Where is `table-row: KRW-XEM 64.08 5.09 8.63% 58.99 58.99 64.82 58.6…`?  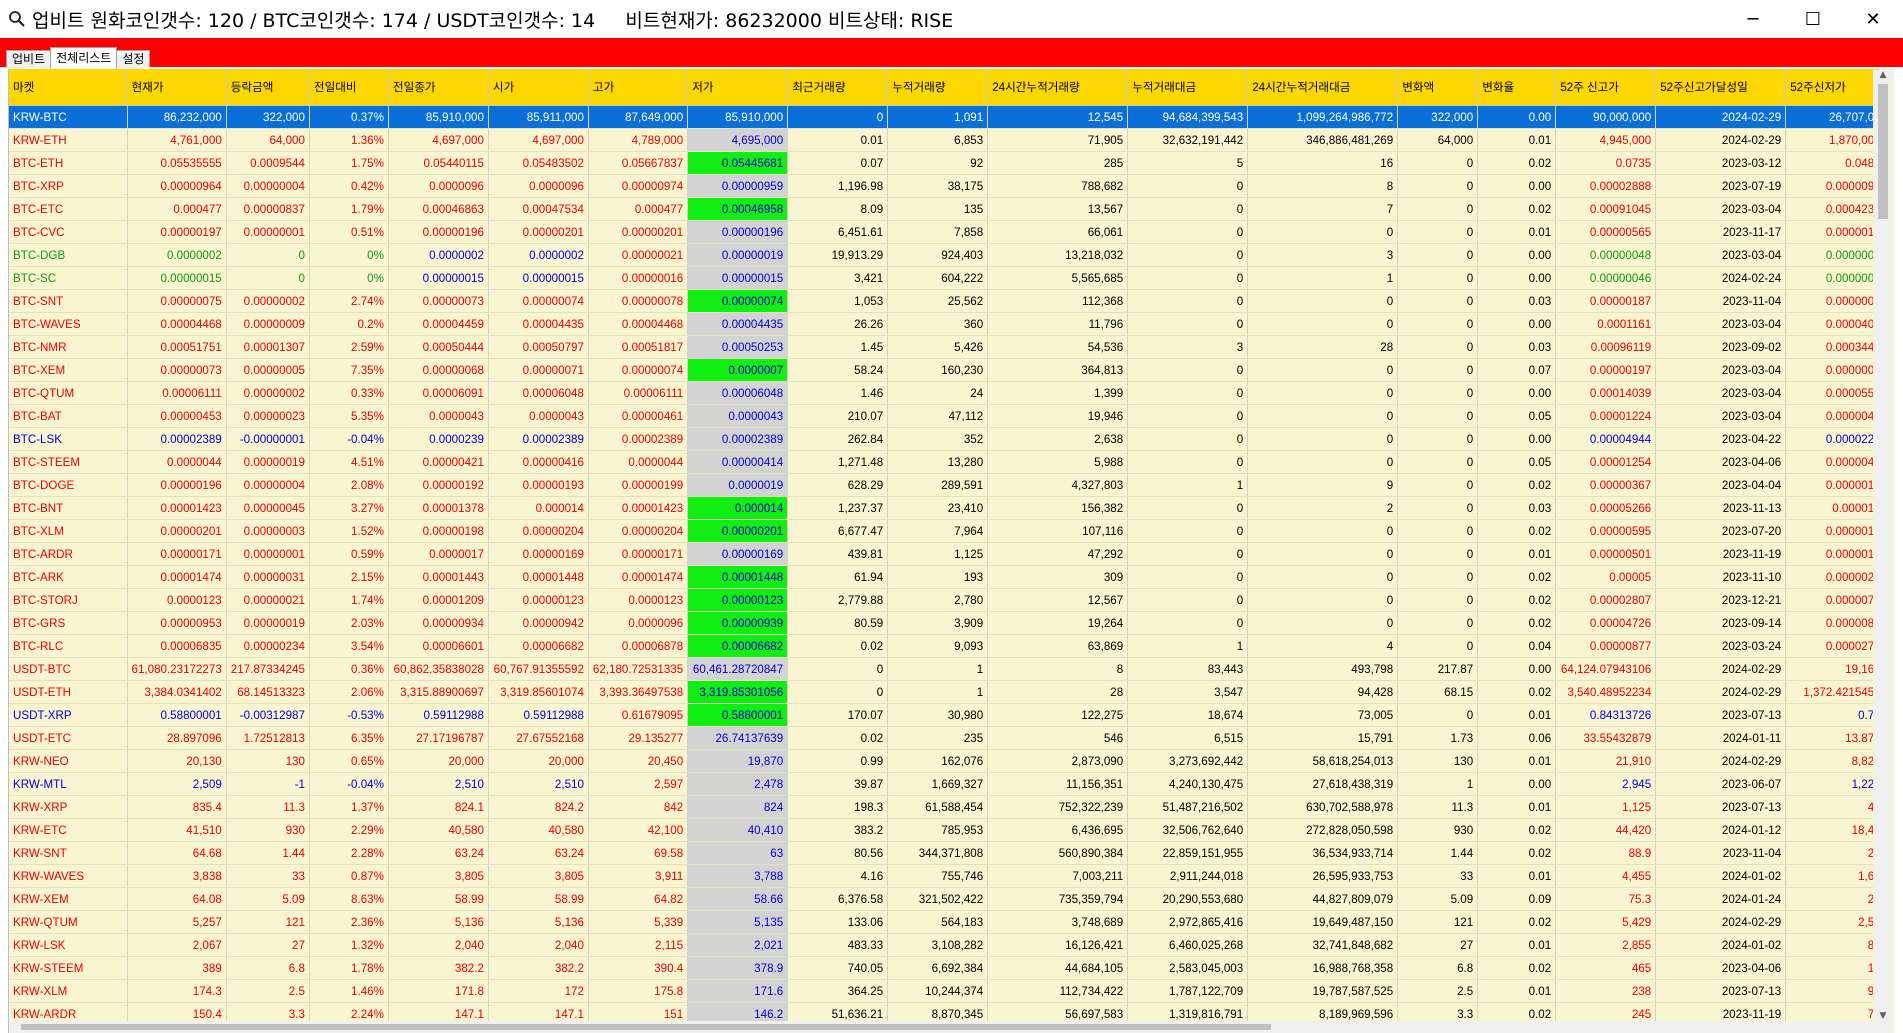
table-row: KRW-XEM 64.08 5.09 8.63% 58.99 58.99 64.82 58.6… is located at coordinates (944, 899).